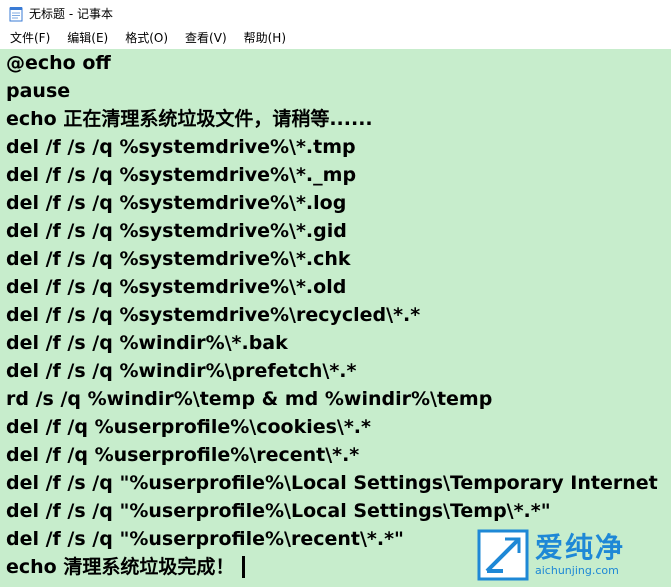 Image resolution: width=671 pixels, height=587 pixels. Describe the element at coordinates (38, 91) in the screenshot. I see `text-line: pause` at that location.